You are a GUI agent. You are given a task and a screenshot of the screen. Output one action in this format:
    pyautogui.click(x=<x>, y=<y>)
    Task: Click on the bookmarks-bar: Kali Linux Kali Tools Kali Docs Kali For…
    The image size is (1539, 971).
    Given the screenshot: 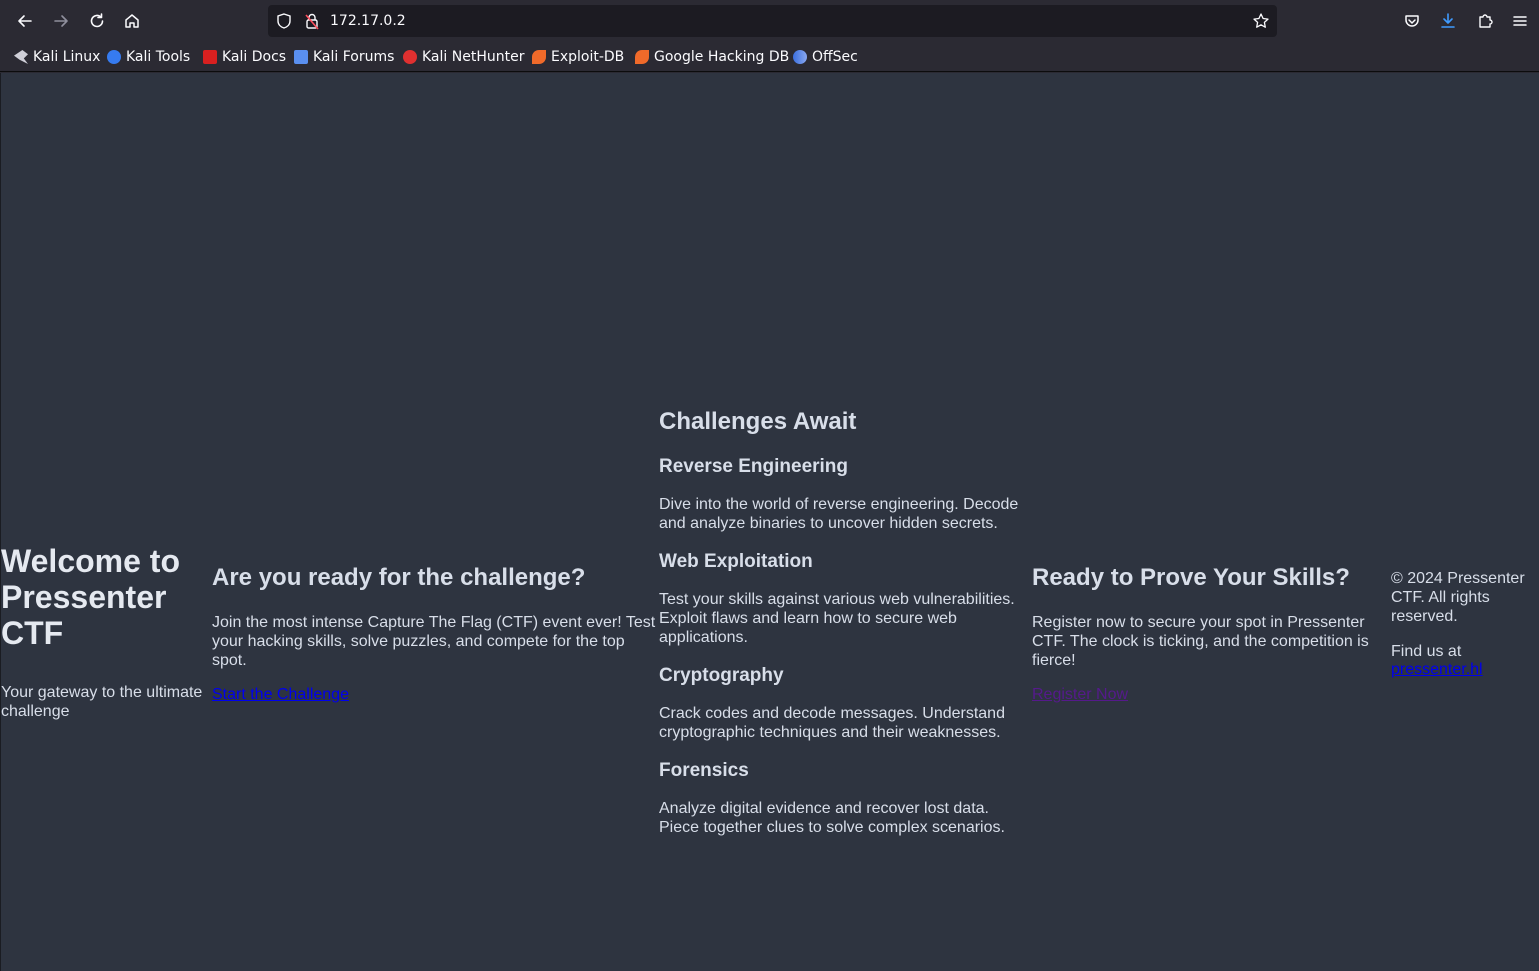 What is the action you would take?
    pyautogui.click(x=769, y=57)
    